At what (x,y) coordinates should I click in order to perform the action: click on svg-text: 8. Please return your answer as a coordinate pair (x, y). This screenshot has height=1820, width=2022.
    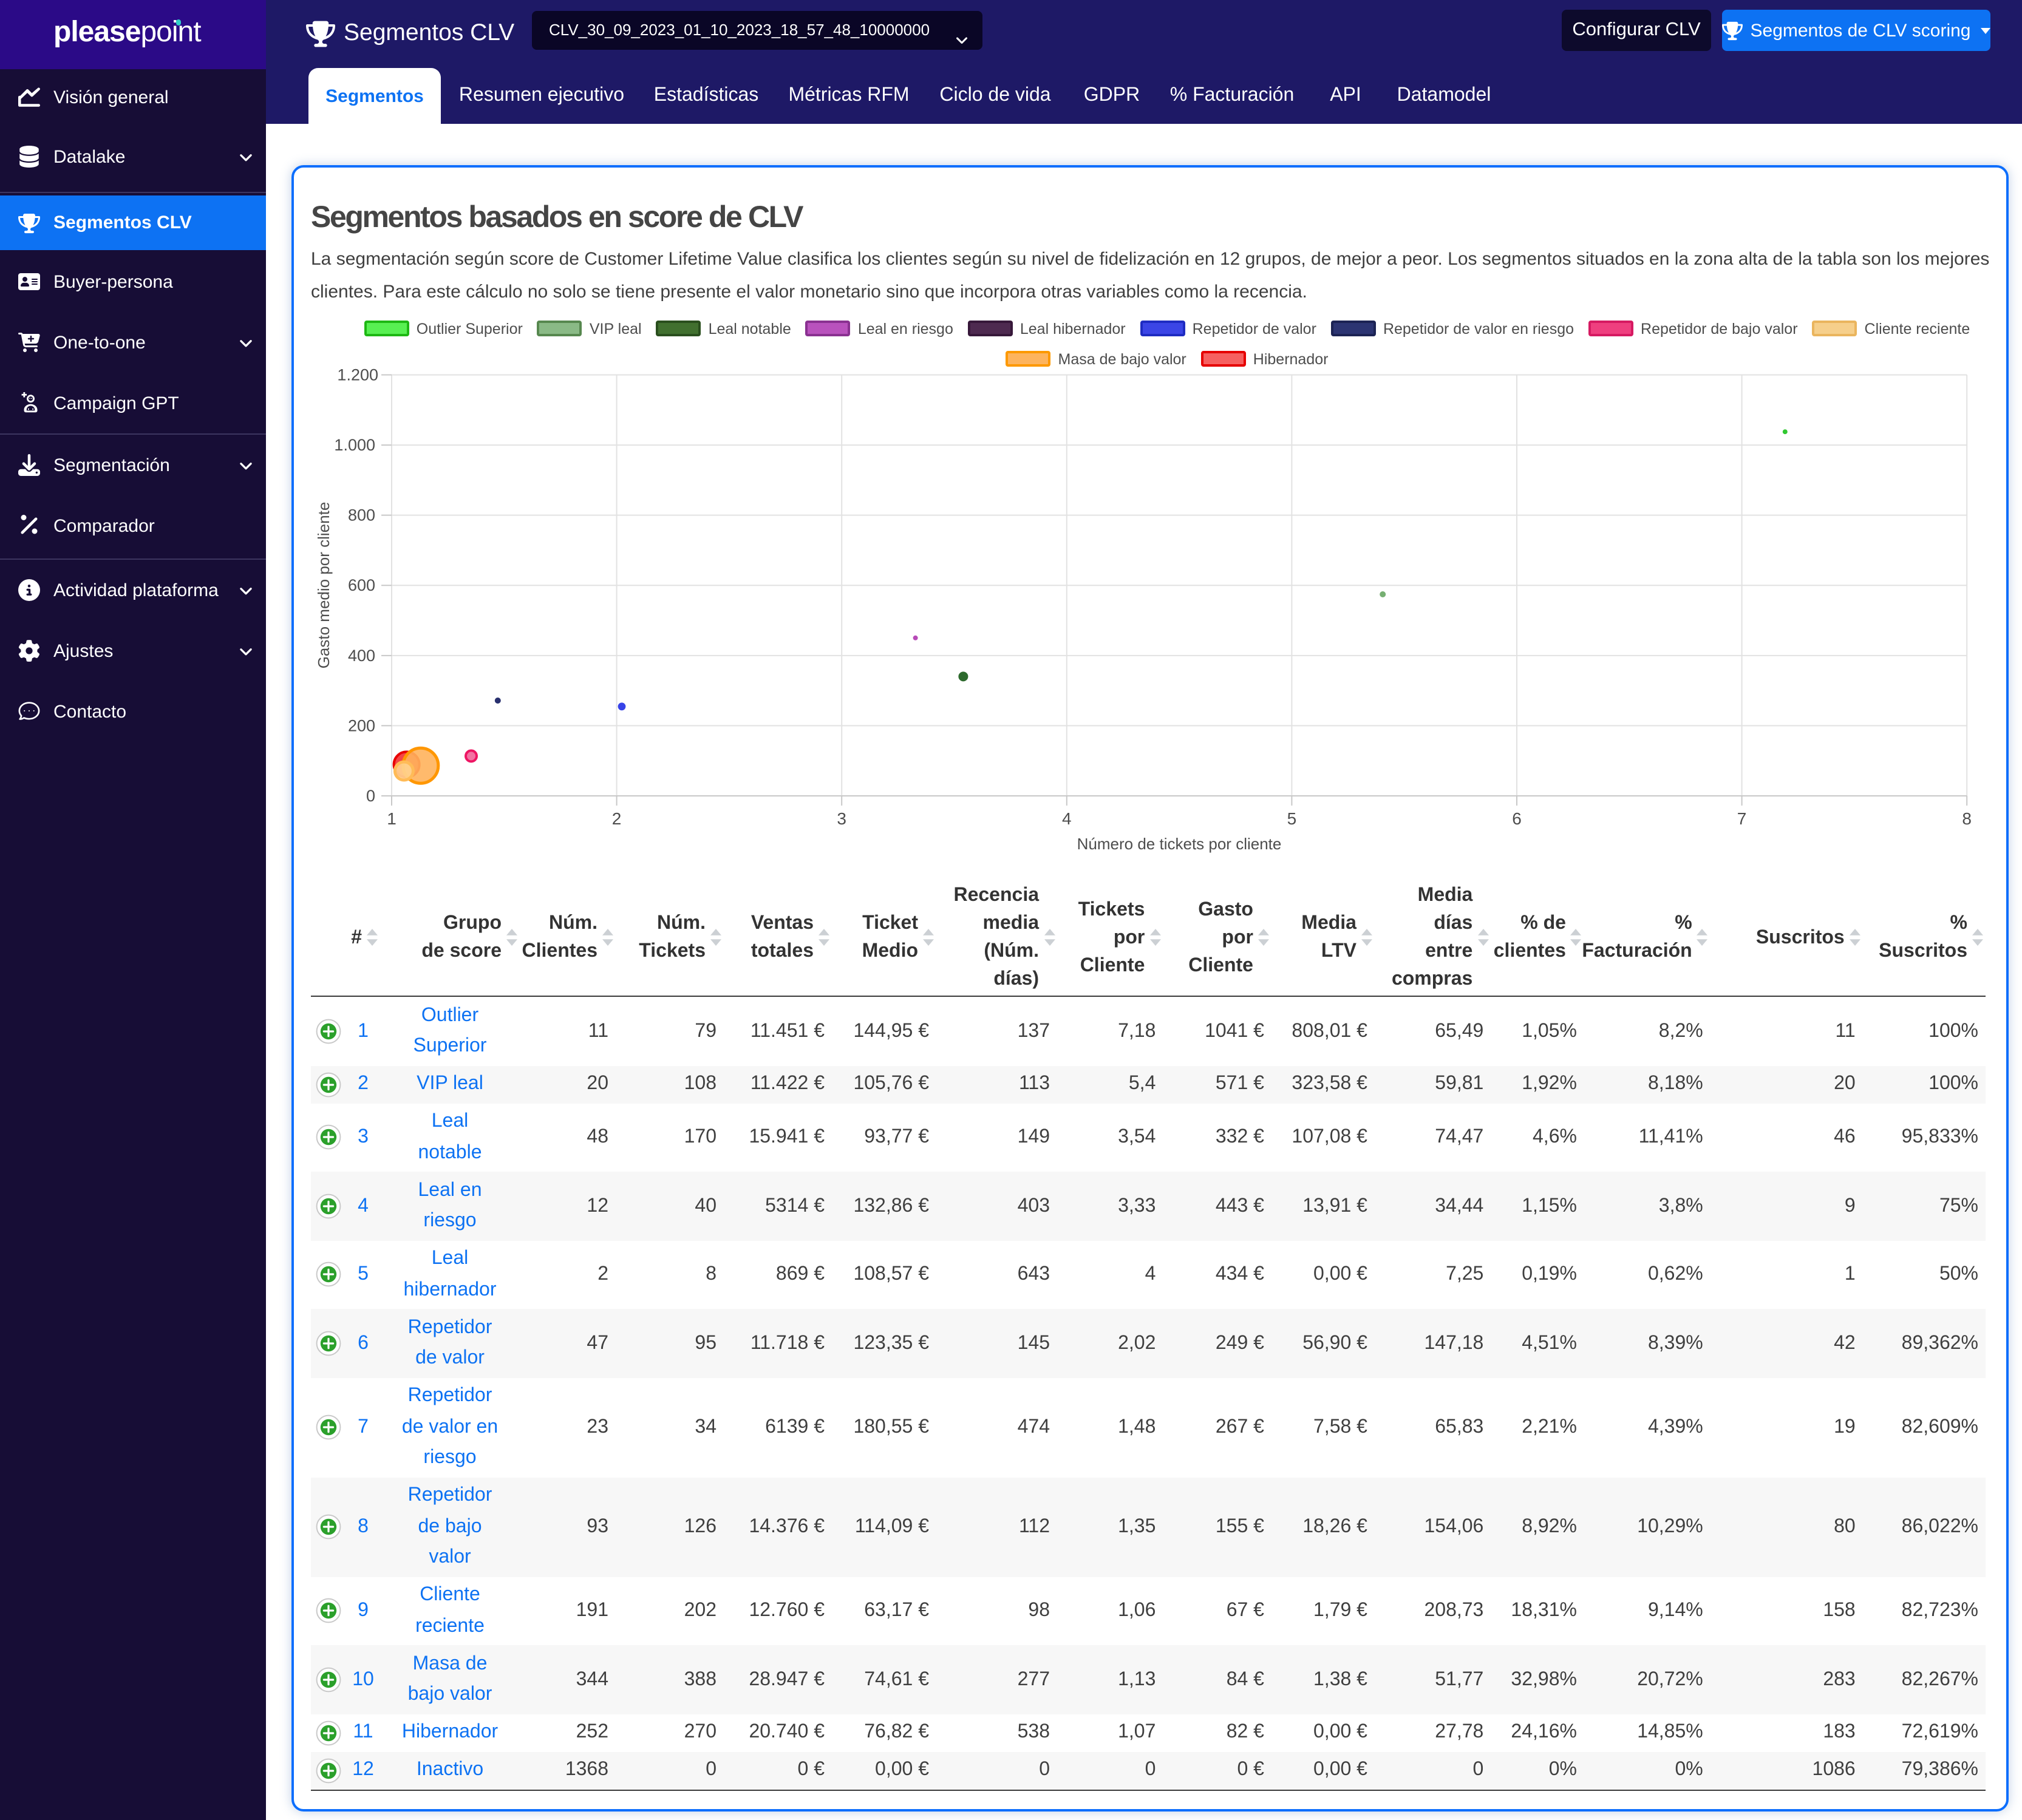
    Looking at the image, I should click on (1967, 818).